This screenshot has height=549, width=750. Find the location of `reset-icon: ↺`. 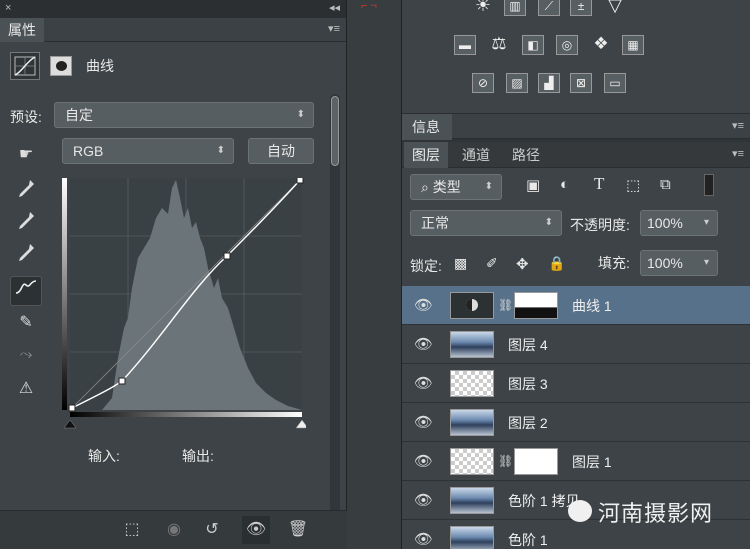

reset-icon: ↺ is located at coordinates (212, 530).